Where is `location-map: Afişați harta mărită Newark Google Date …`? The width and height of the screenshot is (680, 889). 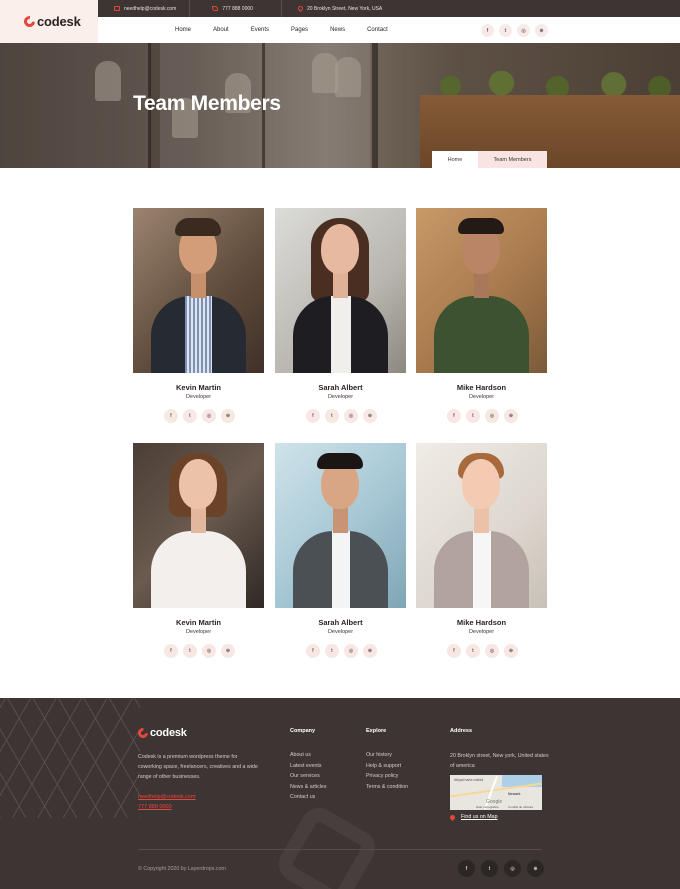
location-map: Afişați harta mărită Newark Google Date … is located at coordinates (496, 792).